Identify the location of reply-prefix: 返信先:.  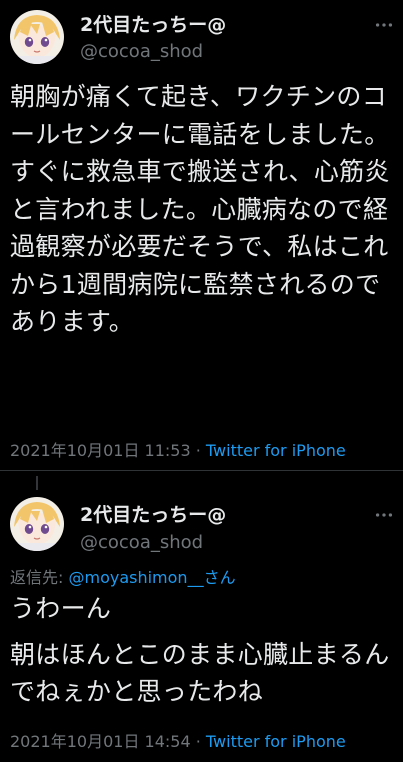
(39, 577).